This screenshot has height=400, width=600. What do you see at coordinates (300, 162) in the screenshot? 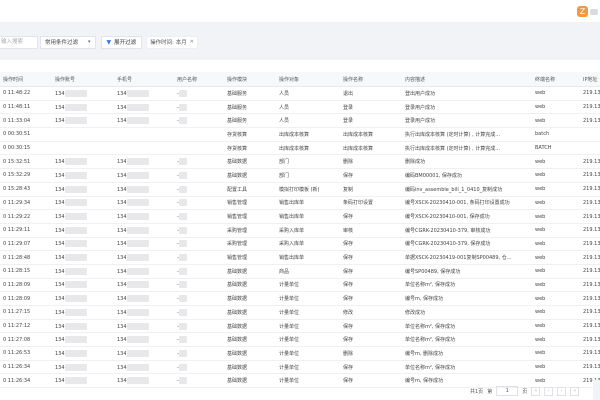
I see `table-row: 0 15:32:51 134 134 - 基础数据 部门 删除 删除成功 web 219.13` at bounding box center [300, 162].